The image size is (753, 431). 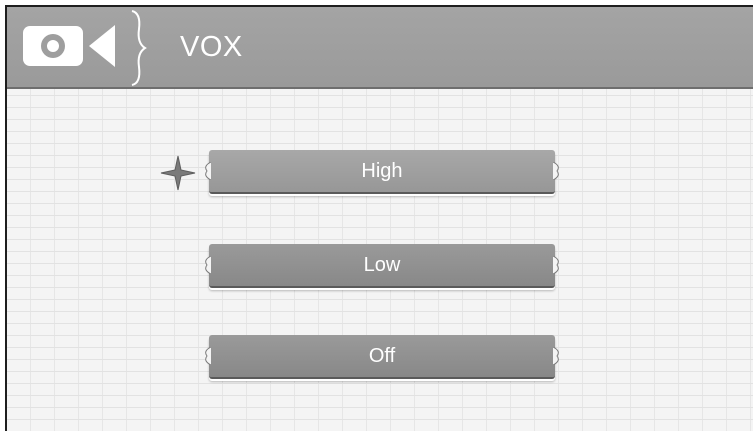 What do you see at coordinates (211, 47) in the screenshot?
I see `page-title: VOX` at bounding box center [211, 47].